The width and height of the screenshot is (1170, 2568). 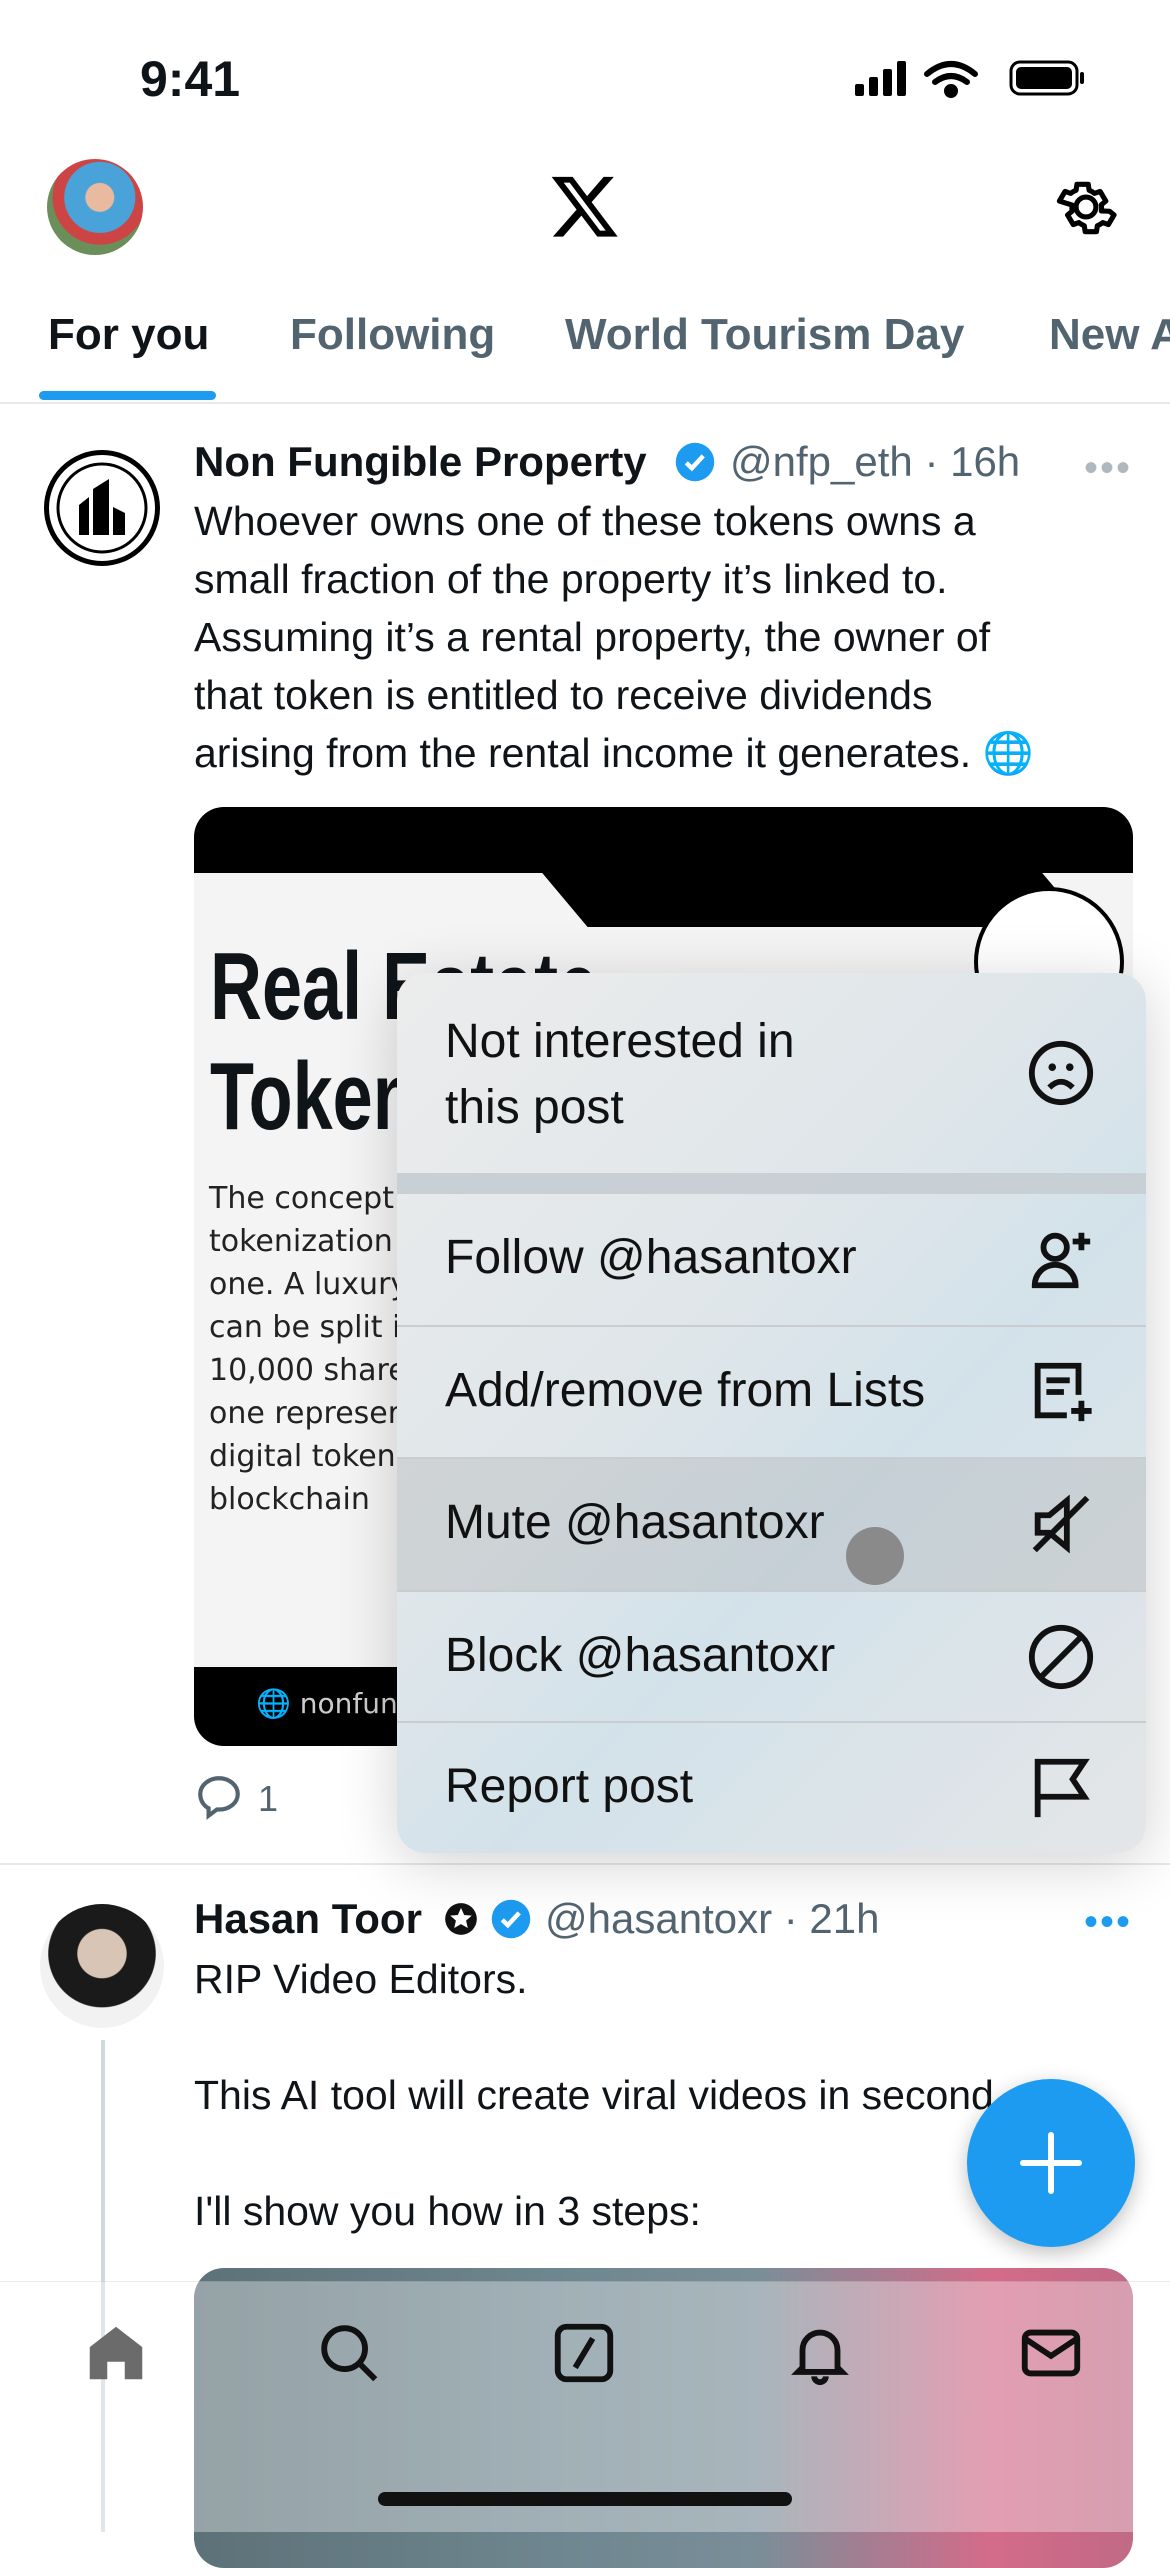 I want to click on tab-following: Following, so click(x=392, y=335).